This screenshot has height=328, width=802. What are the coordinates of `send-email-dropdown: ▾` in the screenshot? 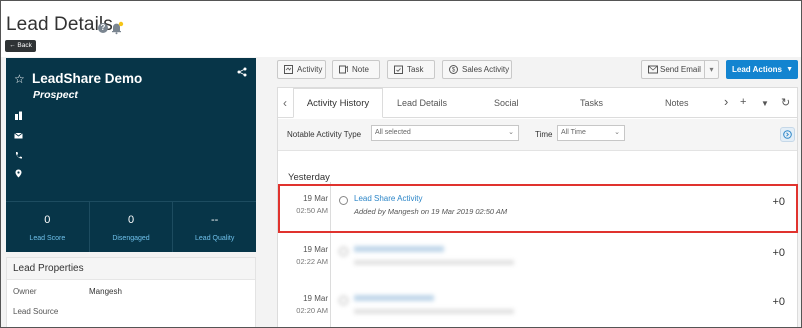 It's located at (711, 69).